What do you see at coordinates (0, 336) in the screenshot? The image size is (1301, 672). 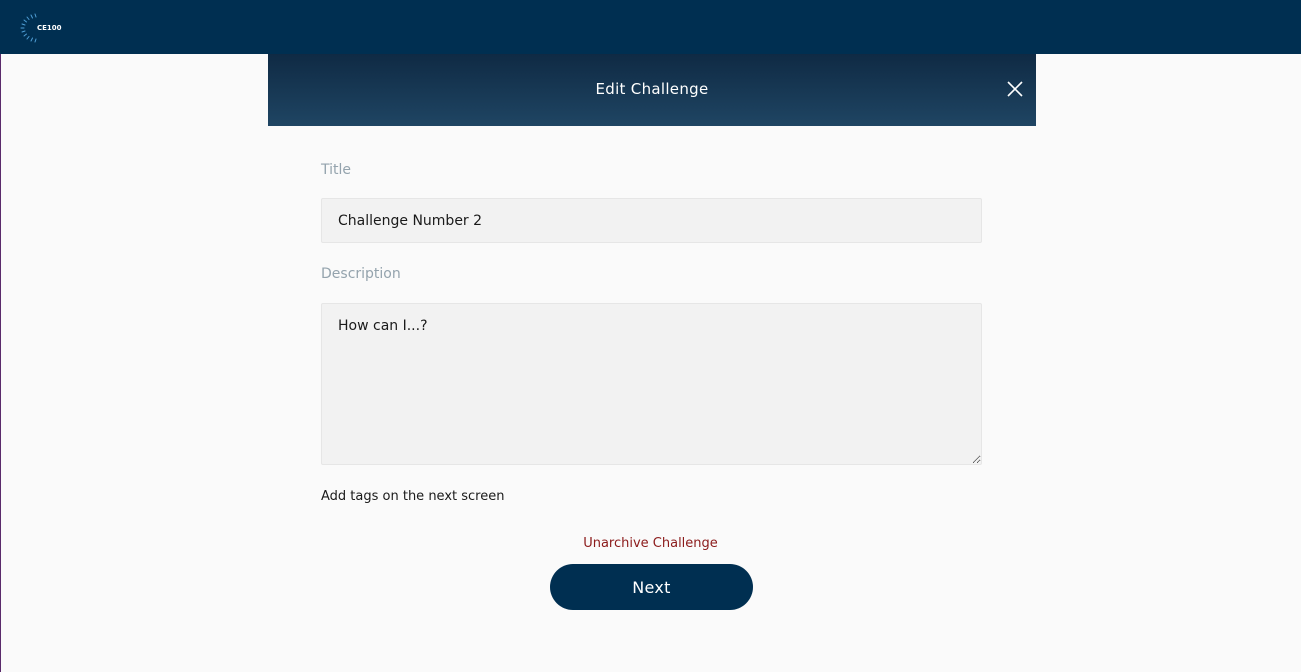 I see `window-edge` at bounding box center [0, 336].